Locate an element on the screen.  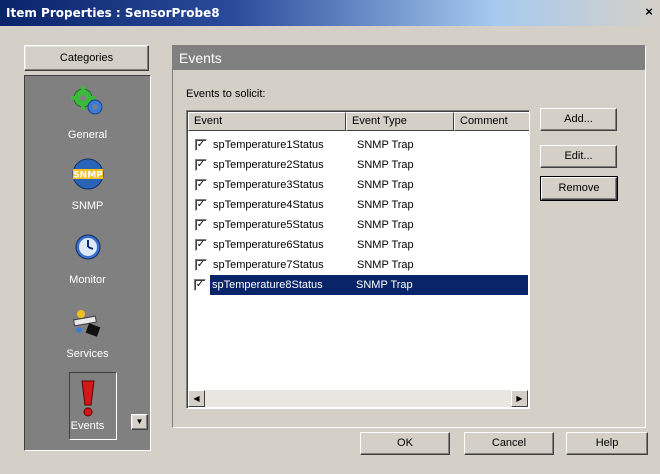
gears-icon is located at coordinates (87, 100).